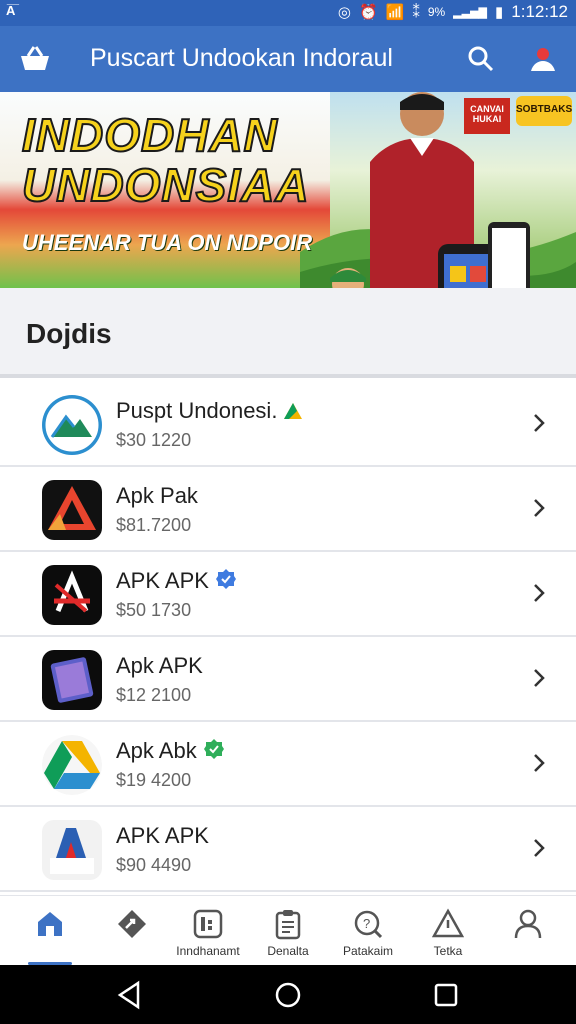  What do you see at coordinates (446, 995) in the screenshot?
I see `recents-icon` at bounding box center [446, 995].